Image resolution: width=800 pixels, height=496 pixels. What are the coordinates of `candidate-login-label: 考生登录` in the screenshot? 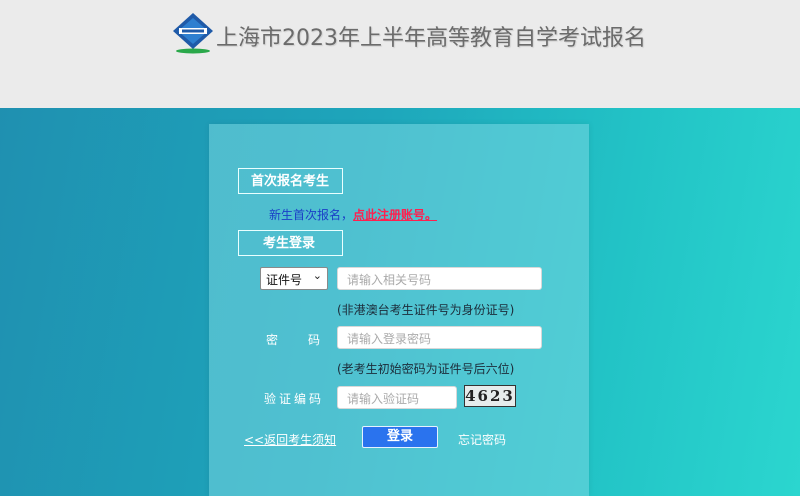 It's located at (290, 243).